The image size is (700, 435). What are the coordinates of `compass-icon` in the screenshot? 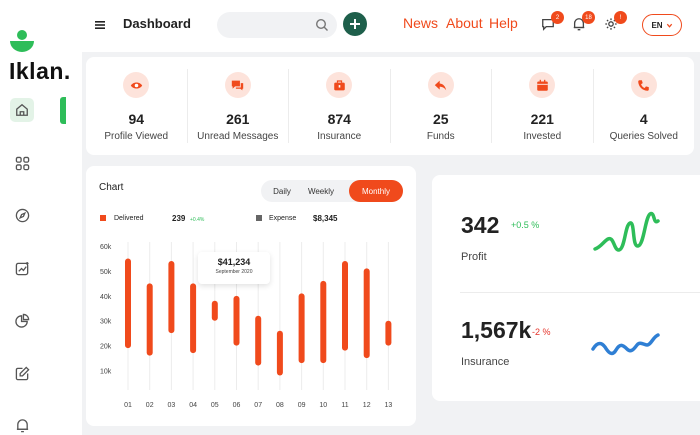 It's located at (22, 215).